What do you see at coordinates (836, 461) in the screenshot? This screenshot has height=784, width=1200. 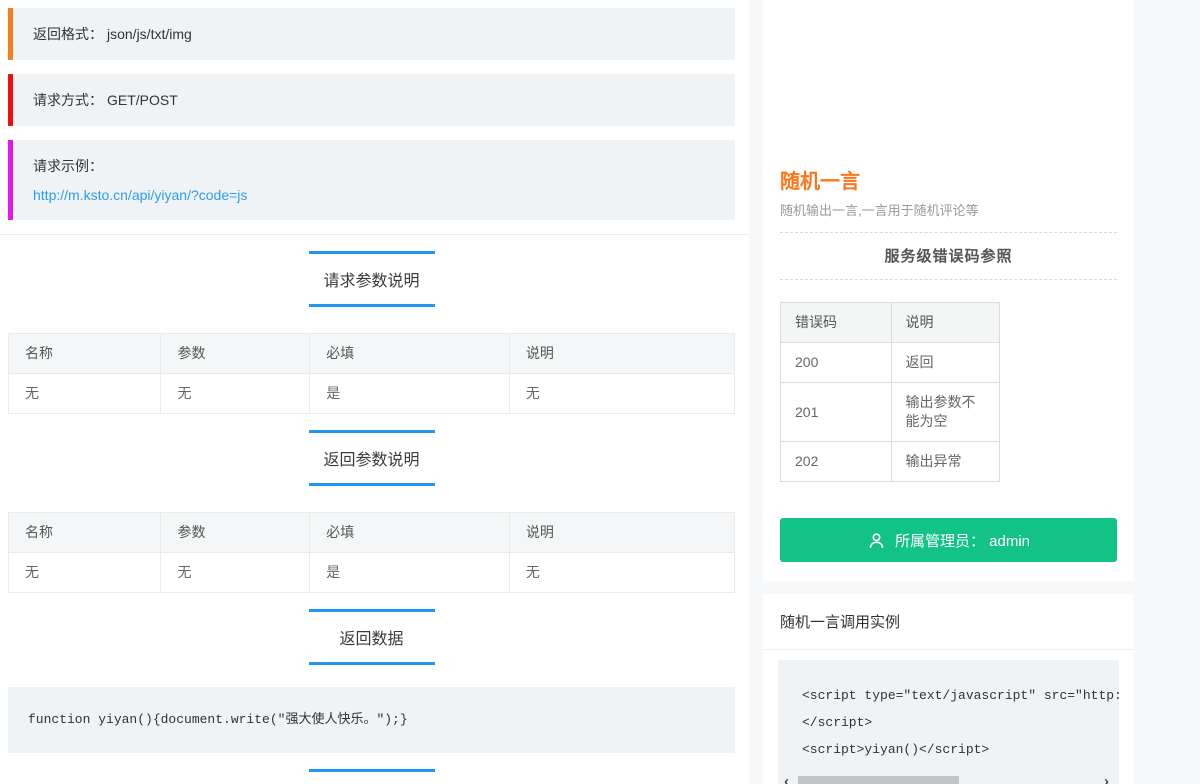 I see `cell-error-code: 202` at bounding box center [836, 461].